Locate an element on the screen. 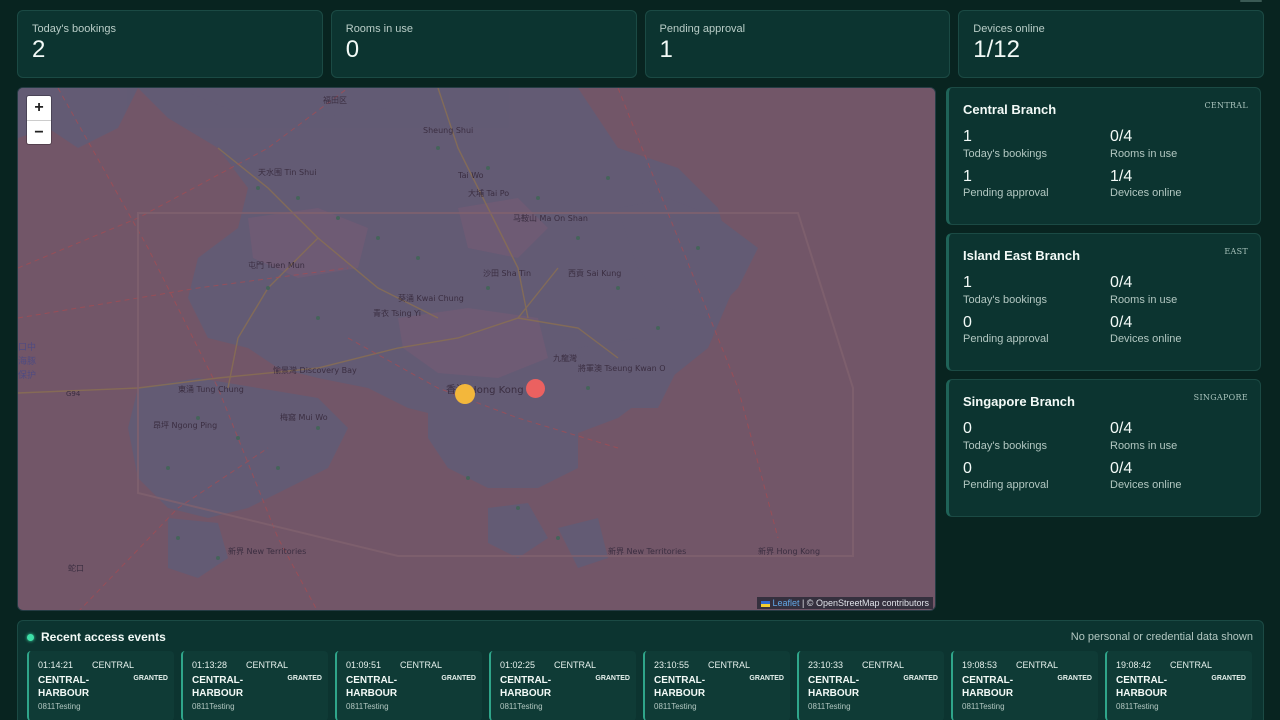 This screenshot has width=1280, height=720. map-zoom-control: + − is located at coordinates (39, 120).